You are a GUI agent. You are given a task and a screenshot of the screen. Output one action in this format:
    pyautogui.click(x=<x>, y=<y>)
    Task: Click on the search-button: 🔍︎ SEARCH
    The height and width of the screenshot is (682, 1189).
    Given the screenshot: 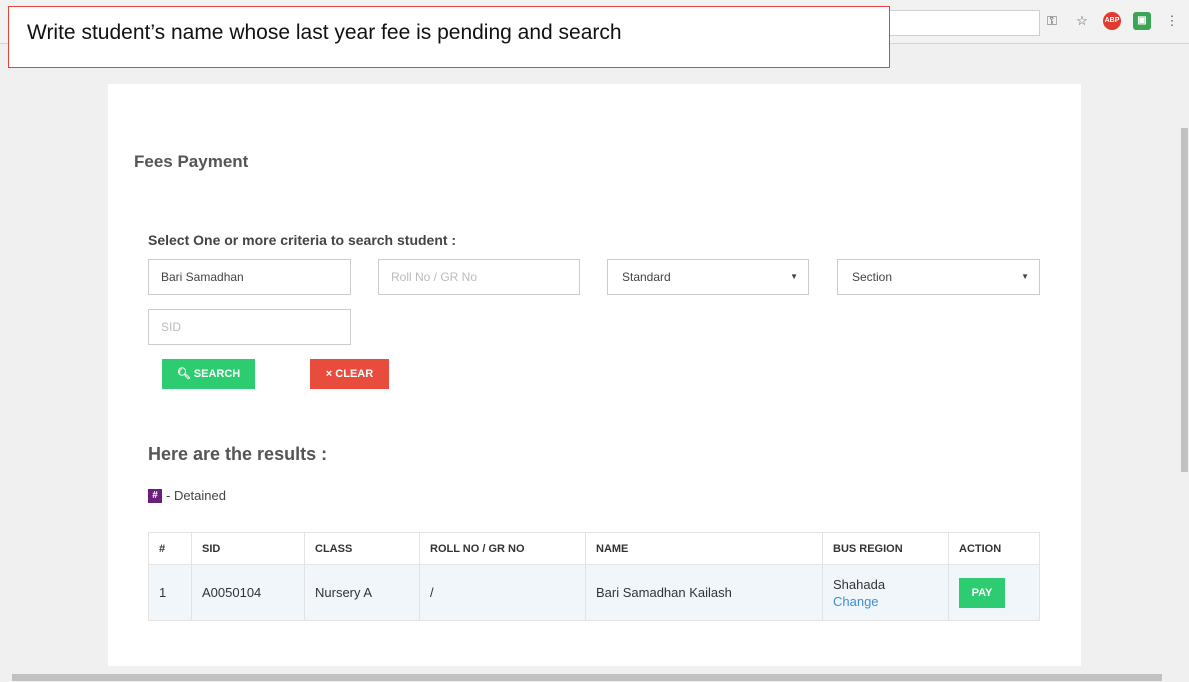 What is the action you would take?
    pyautogui.click(x=208, y=374)
    